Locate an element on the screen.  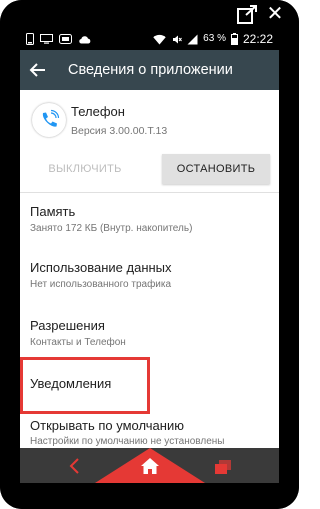
battery-percent: 63 % is located at coordinates (214, 38).